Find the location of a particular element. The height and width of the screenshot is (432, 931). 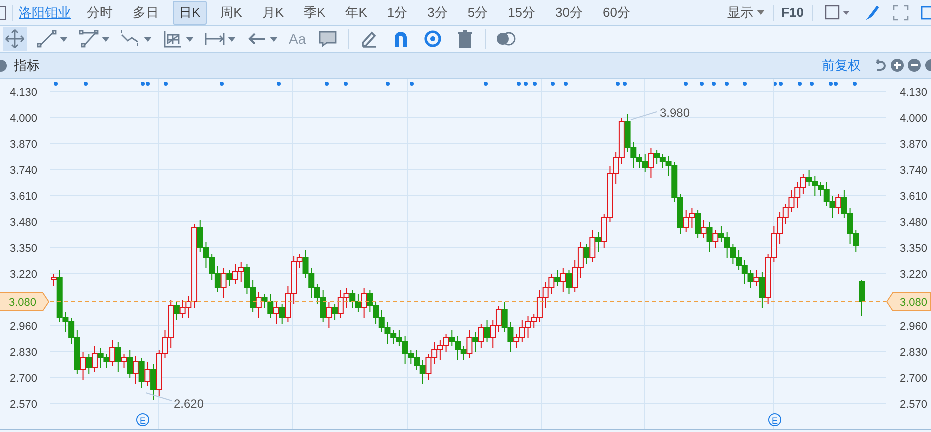

period-tab: 季K is located at coordinates (315, 12).